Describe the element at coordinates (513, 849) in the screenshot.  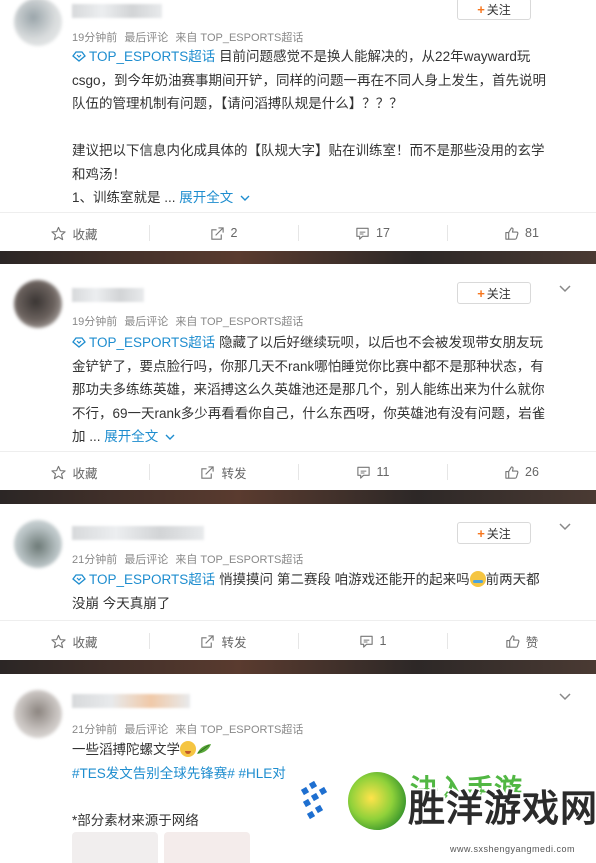
I see `watermark-url: www.sxshengyangmedi.com` at that location.